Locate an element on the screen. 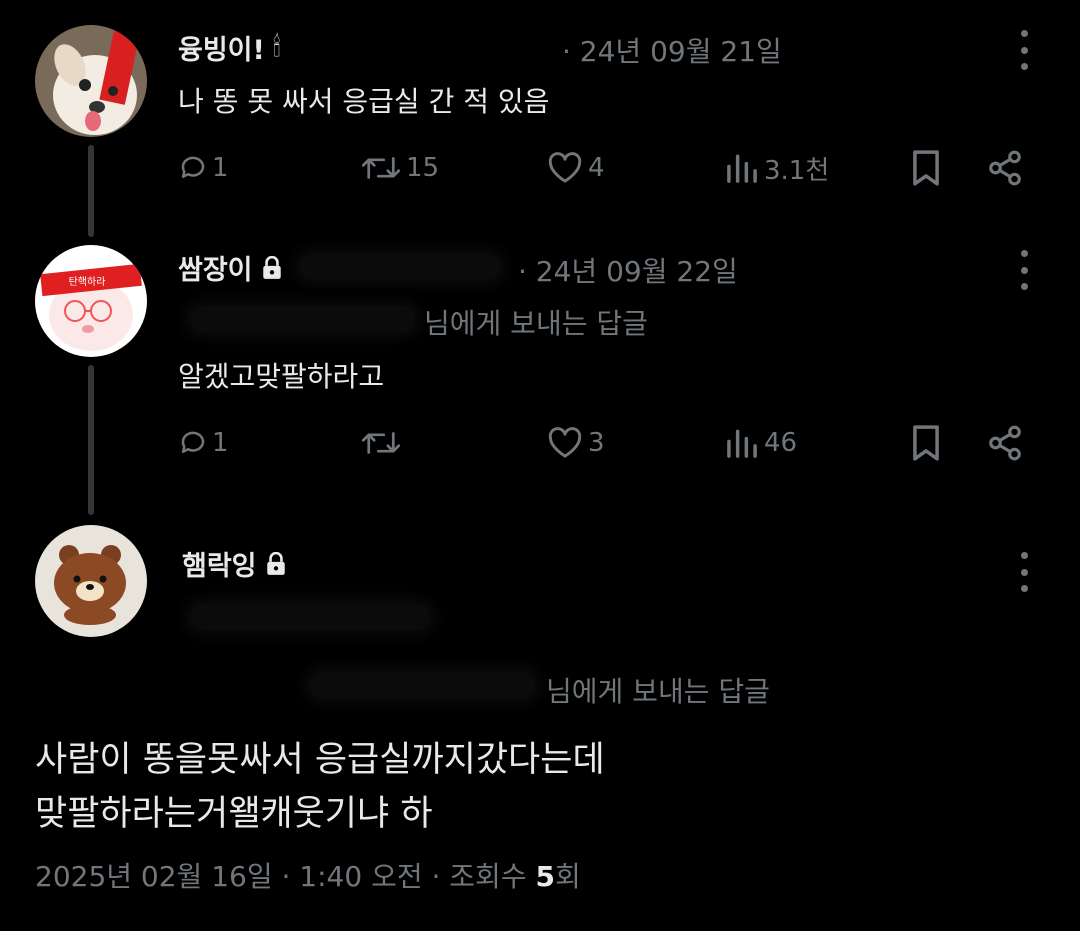 This screenshot has width=1080, height=931. tweet-date: · 24년 09월 22일 is located at coordinates (628, 270).